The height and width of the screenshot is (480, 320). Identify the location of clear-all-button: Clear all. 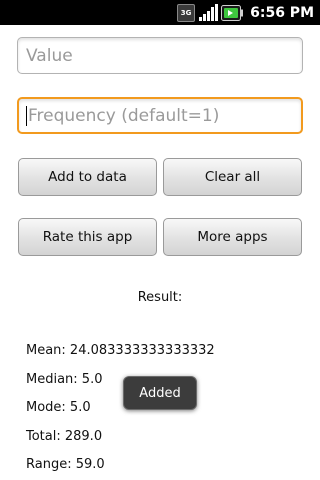
(232, 177).